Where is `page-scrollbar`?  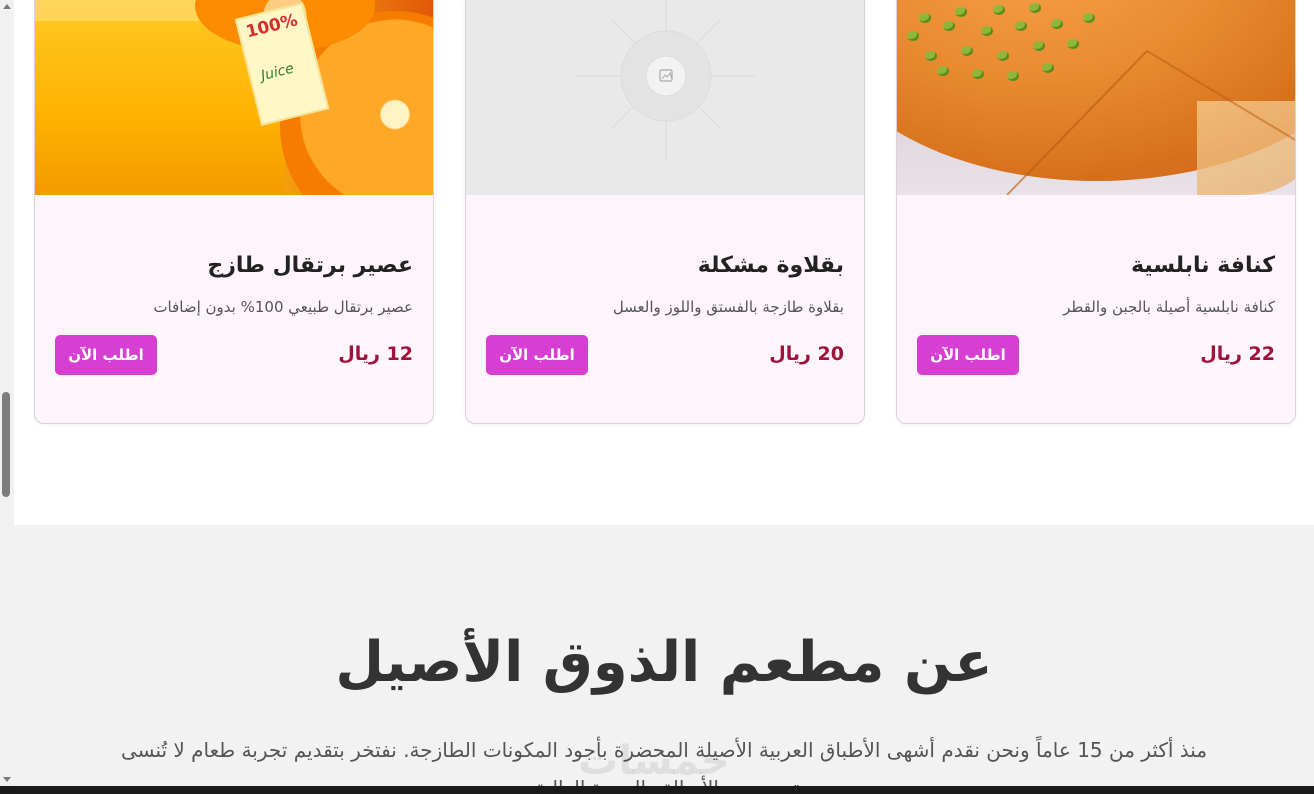
page-scrollbar is located at coordinates (7, 393).